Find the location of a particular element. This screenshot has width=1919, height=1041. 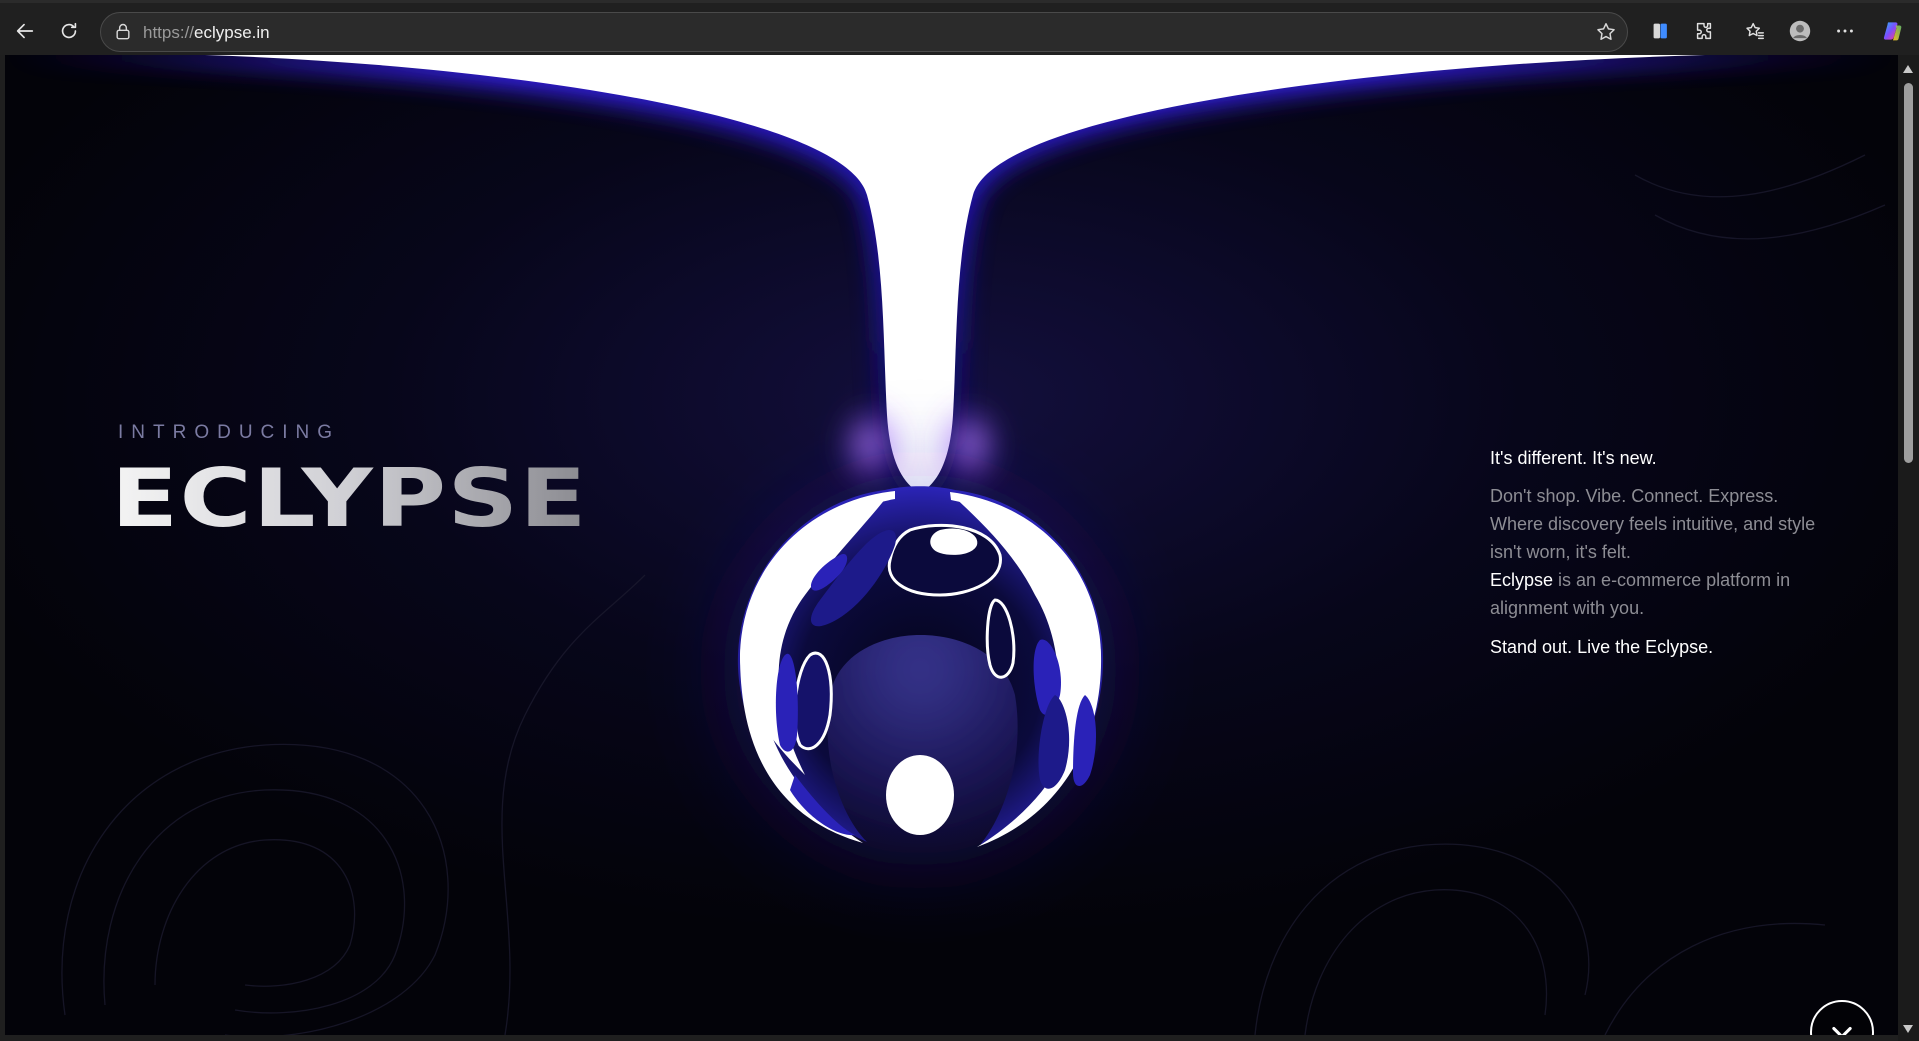

url-text: https://eclypse.in is located at coordinates (206, 33).